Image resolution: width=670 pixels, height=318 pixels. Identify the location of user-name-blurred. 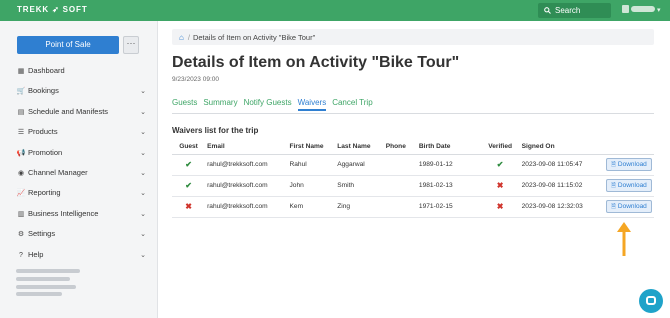
(643, 9).